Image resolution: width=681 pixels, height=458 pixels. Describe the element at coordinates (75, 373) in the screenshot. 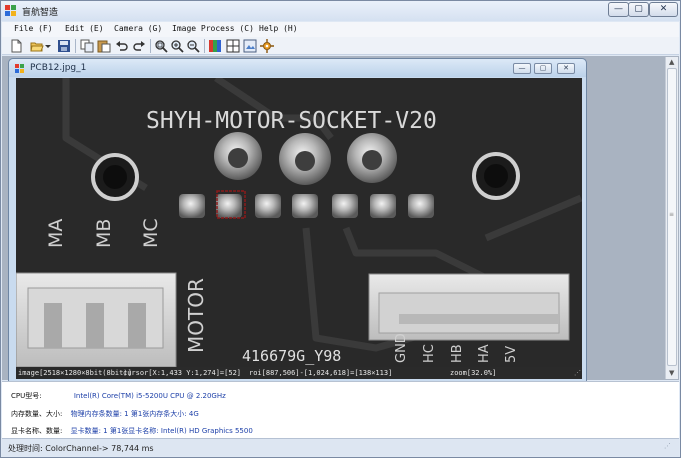

I see `image-size-readout: image[2518×1280×8bit(8bit)]` at that location.